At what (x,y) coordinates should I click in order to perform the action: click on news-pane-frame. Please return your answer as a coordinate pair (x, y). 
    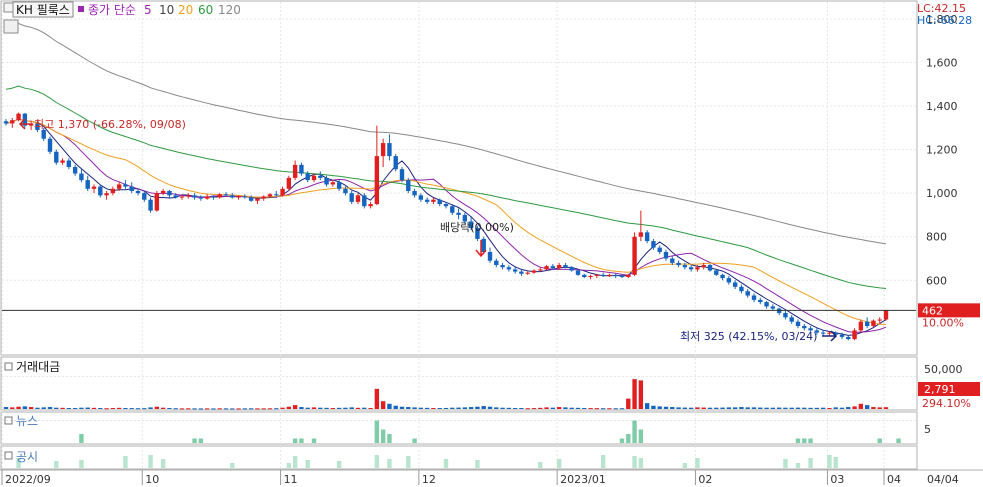
    Looking at the image, I should click on (459, 428).